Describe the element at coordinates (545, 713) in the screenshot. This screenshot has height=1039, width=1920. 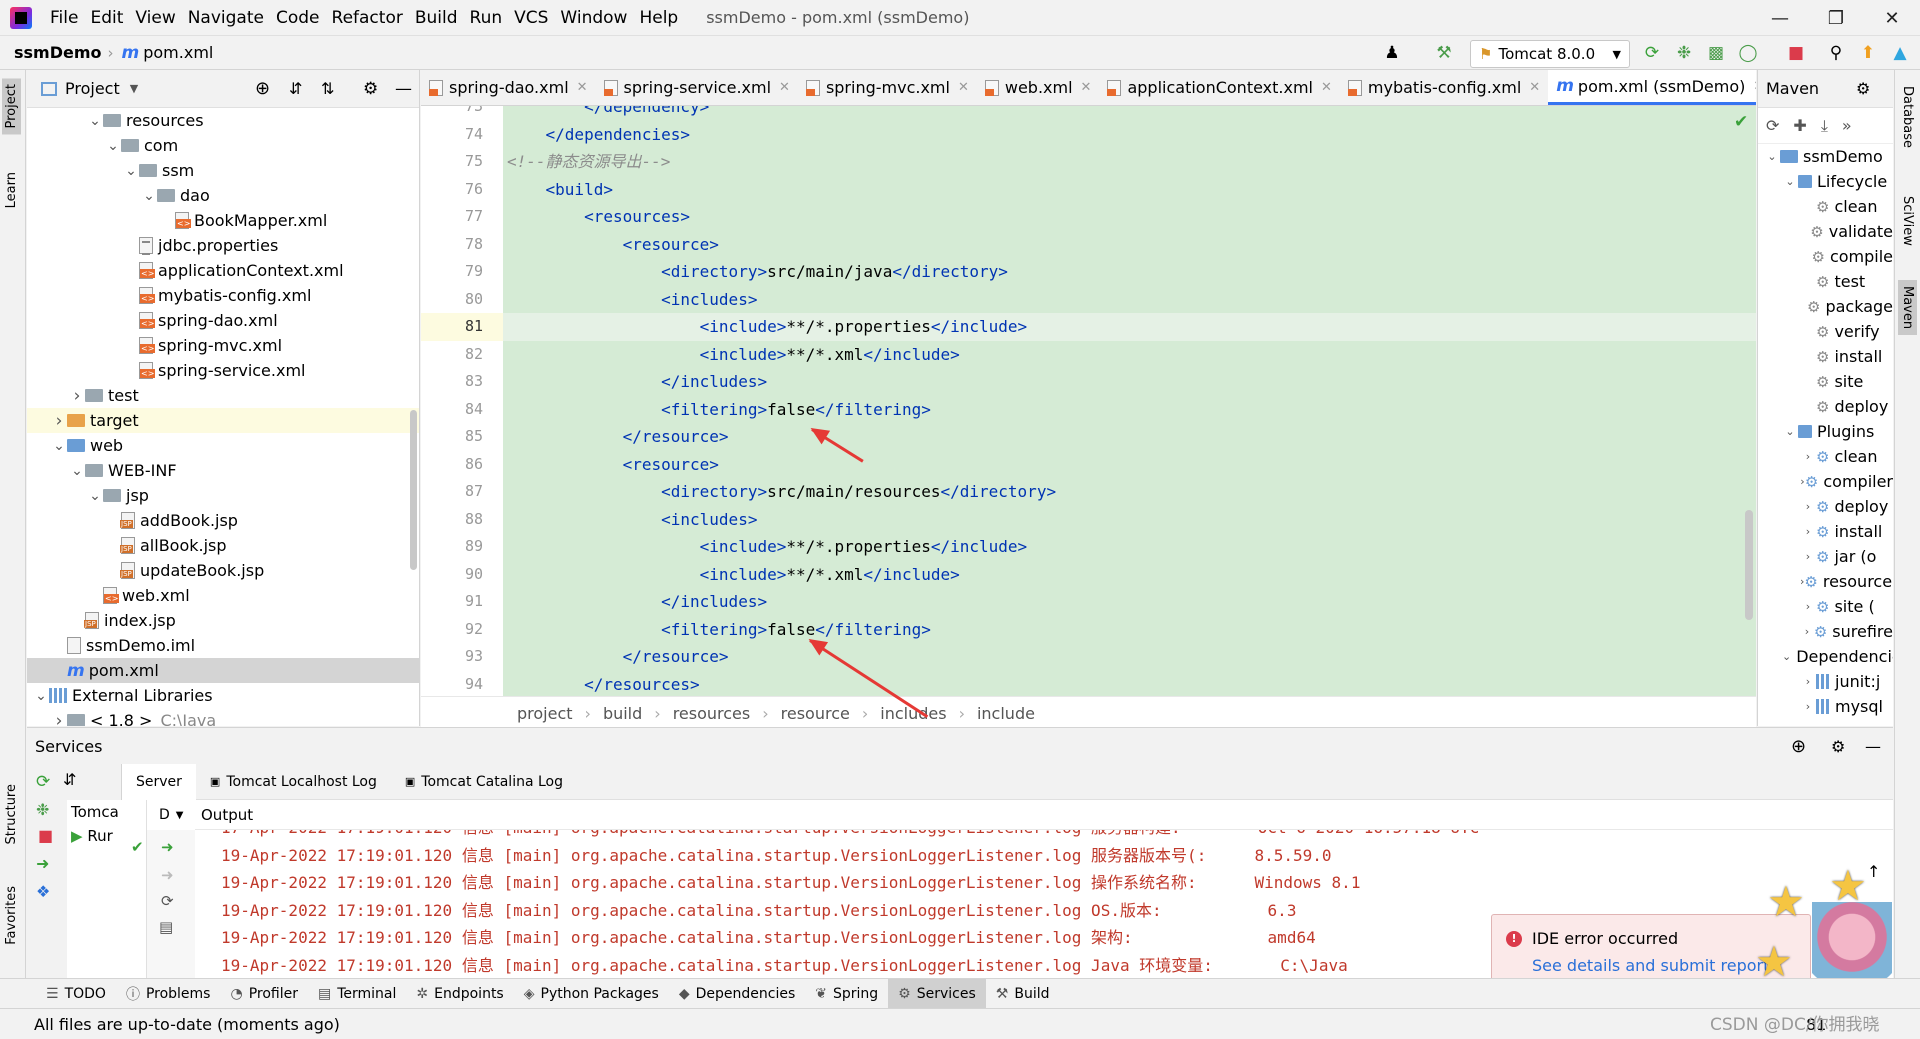
I see `breadcrumb-item: project` at that location.